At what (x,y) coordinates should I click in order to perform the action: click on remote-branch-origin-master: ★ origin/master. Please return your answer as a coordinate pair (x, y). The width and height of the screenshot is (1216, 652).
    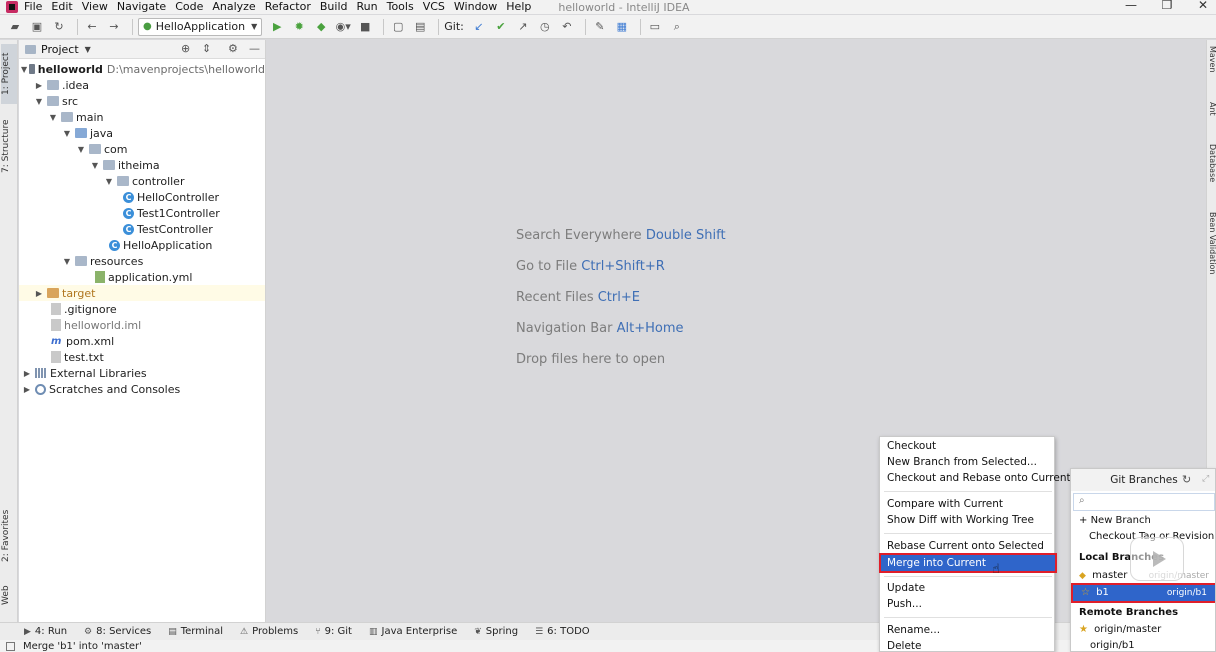
    Looking at the image, I should click on (1143, 630).